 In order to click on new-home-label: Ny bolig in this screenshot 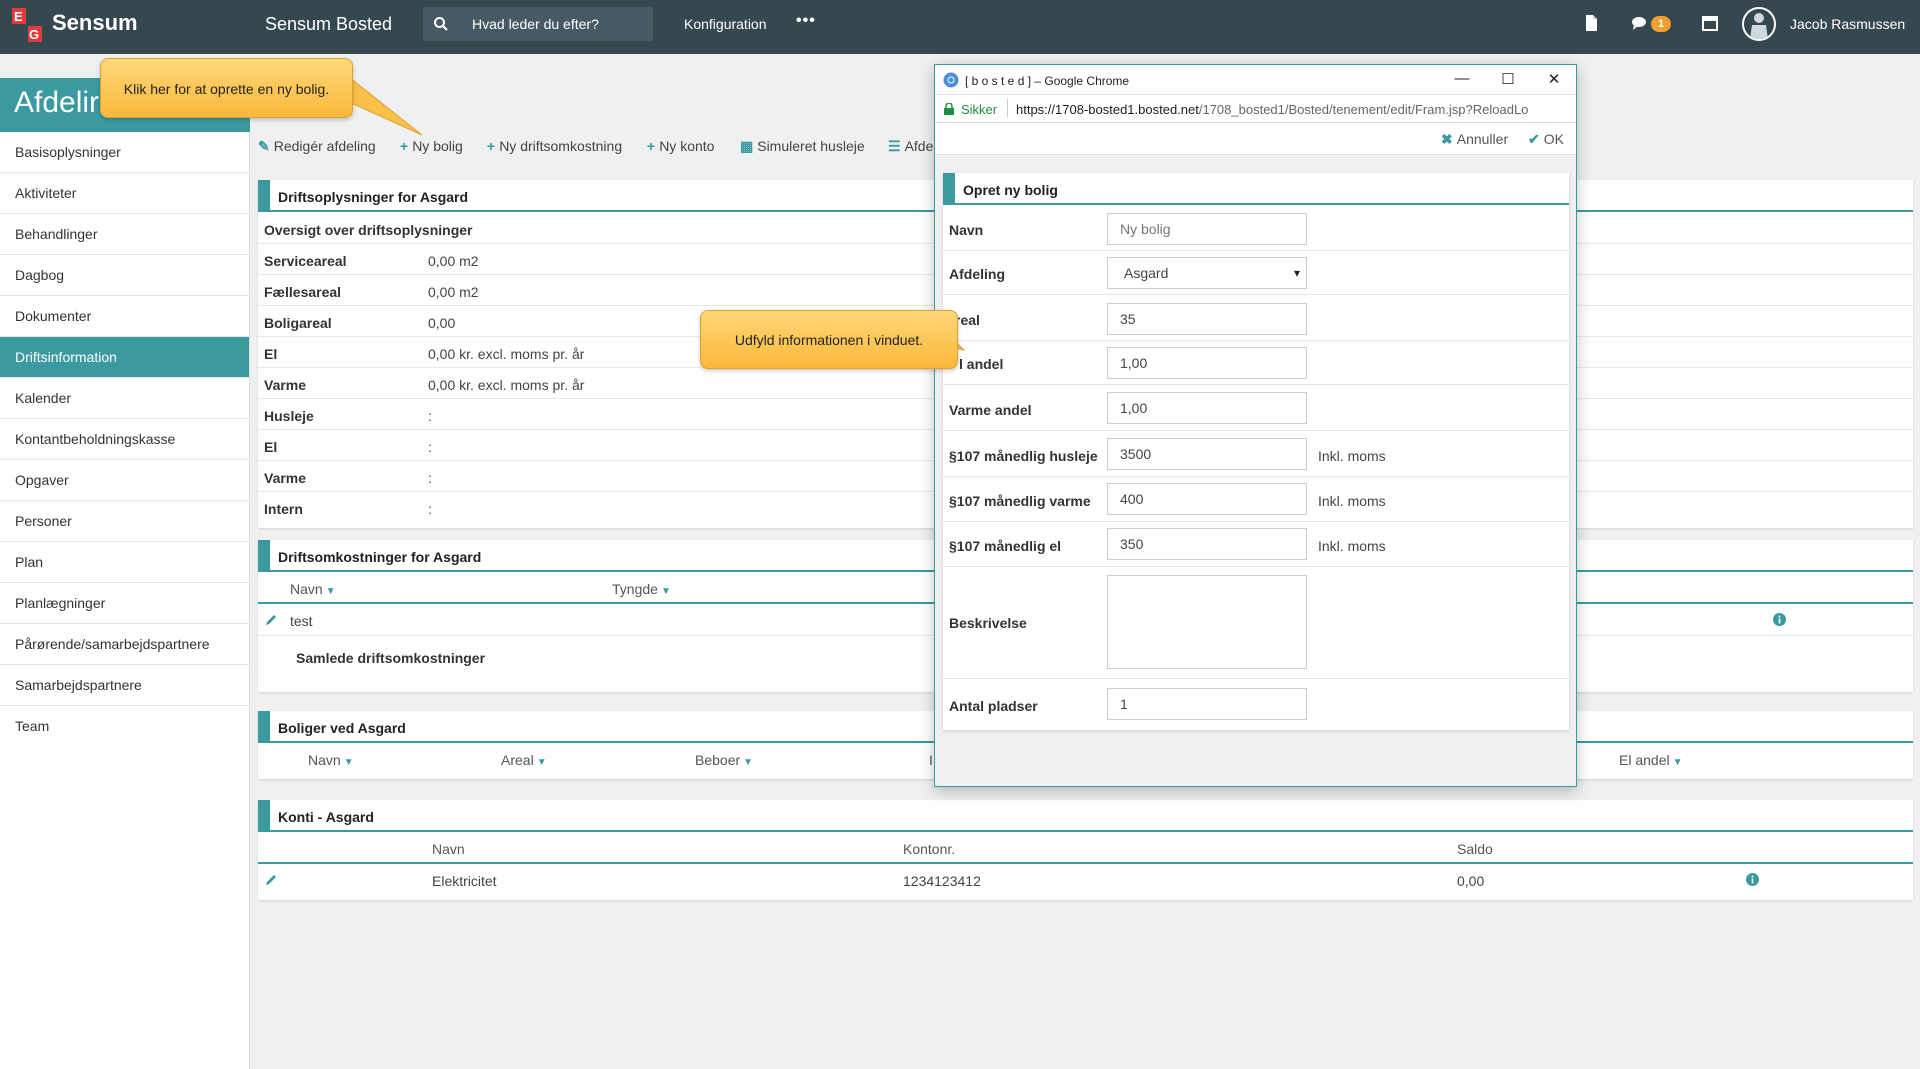, I will do `click(437, 146)`.